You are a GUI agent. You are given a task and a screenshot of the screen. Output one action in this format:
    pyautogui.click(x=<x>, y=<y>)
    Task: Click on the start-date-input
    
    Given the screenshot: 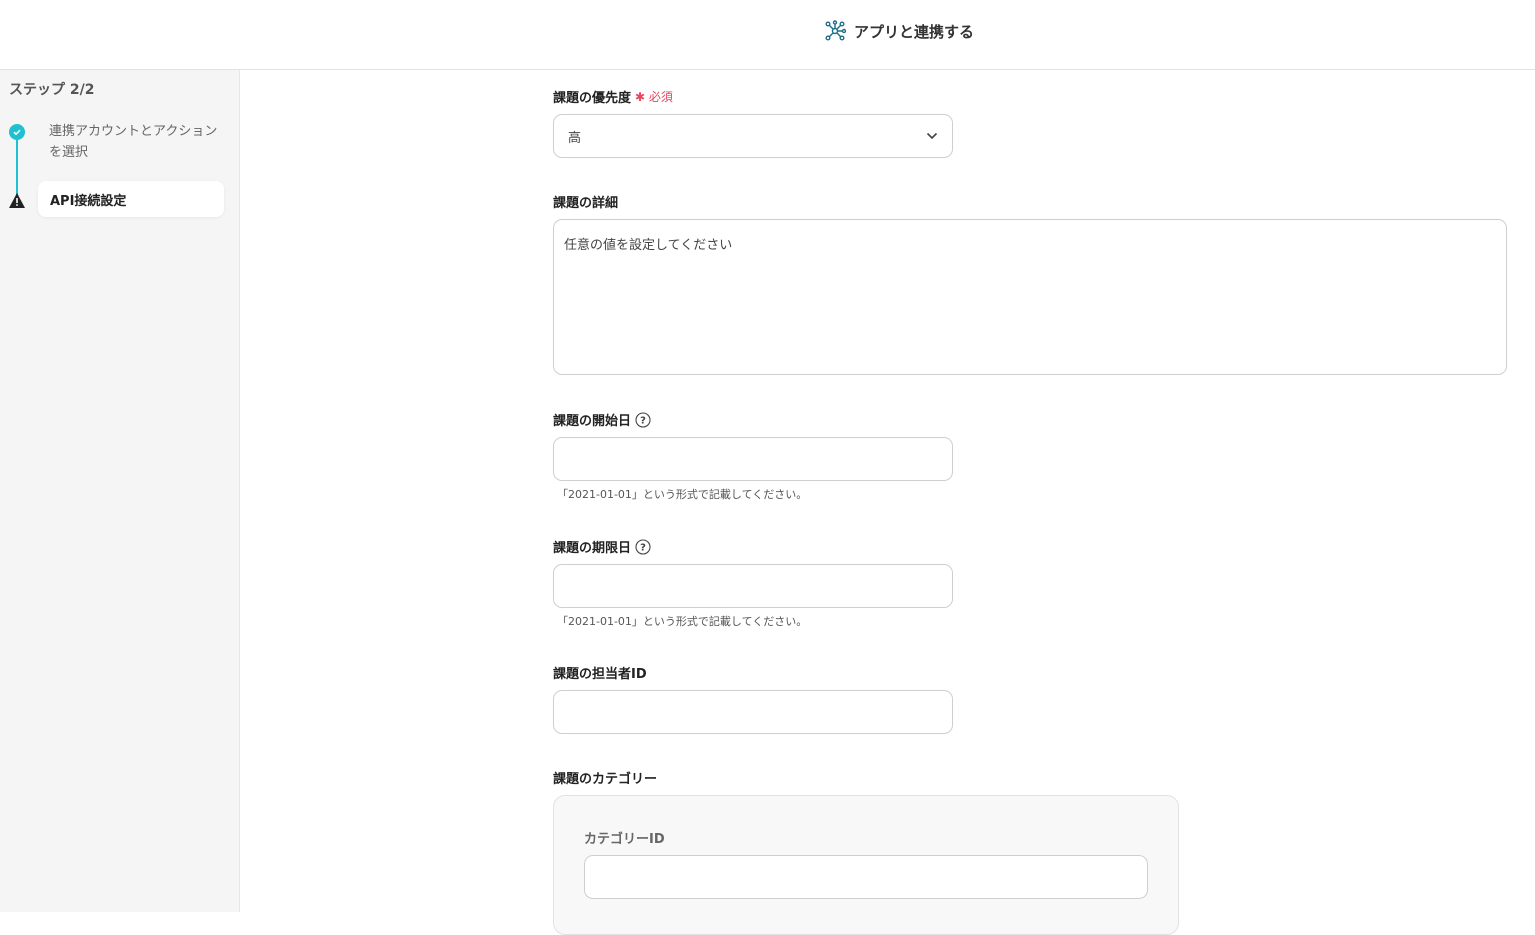 What is the action you would take?
    pyautogui.click(x=753, y=459)
    